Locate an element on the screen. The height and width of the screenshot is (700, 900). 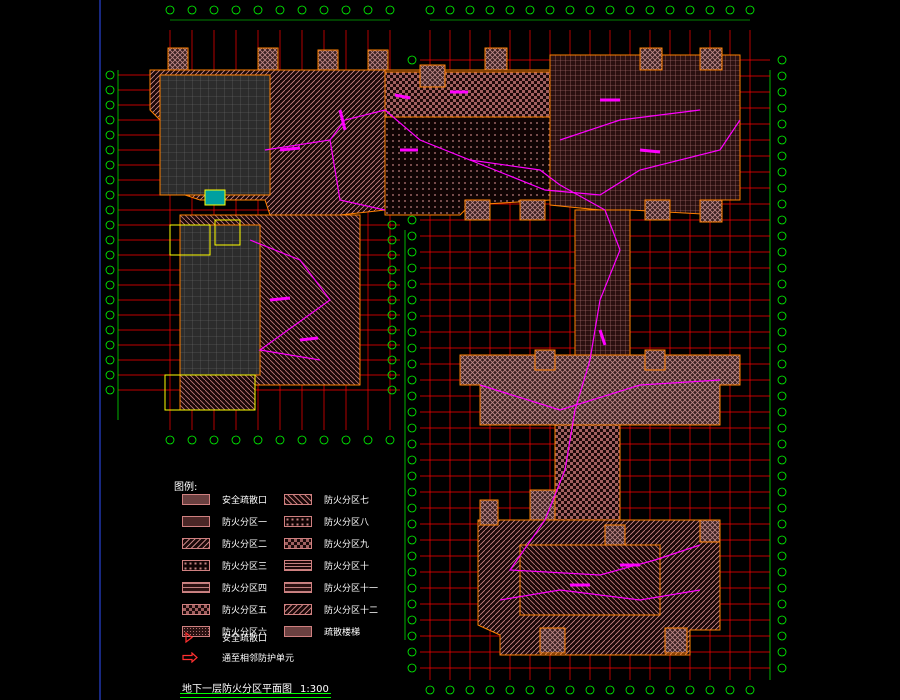
legend-label: 防火分区八 is located at coordinates (347, 522).